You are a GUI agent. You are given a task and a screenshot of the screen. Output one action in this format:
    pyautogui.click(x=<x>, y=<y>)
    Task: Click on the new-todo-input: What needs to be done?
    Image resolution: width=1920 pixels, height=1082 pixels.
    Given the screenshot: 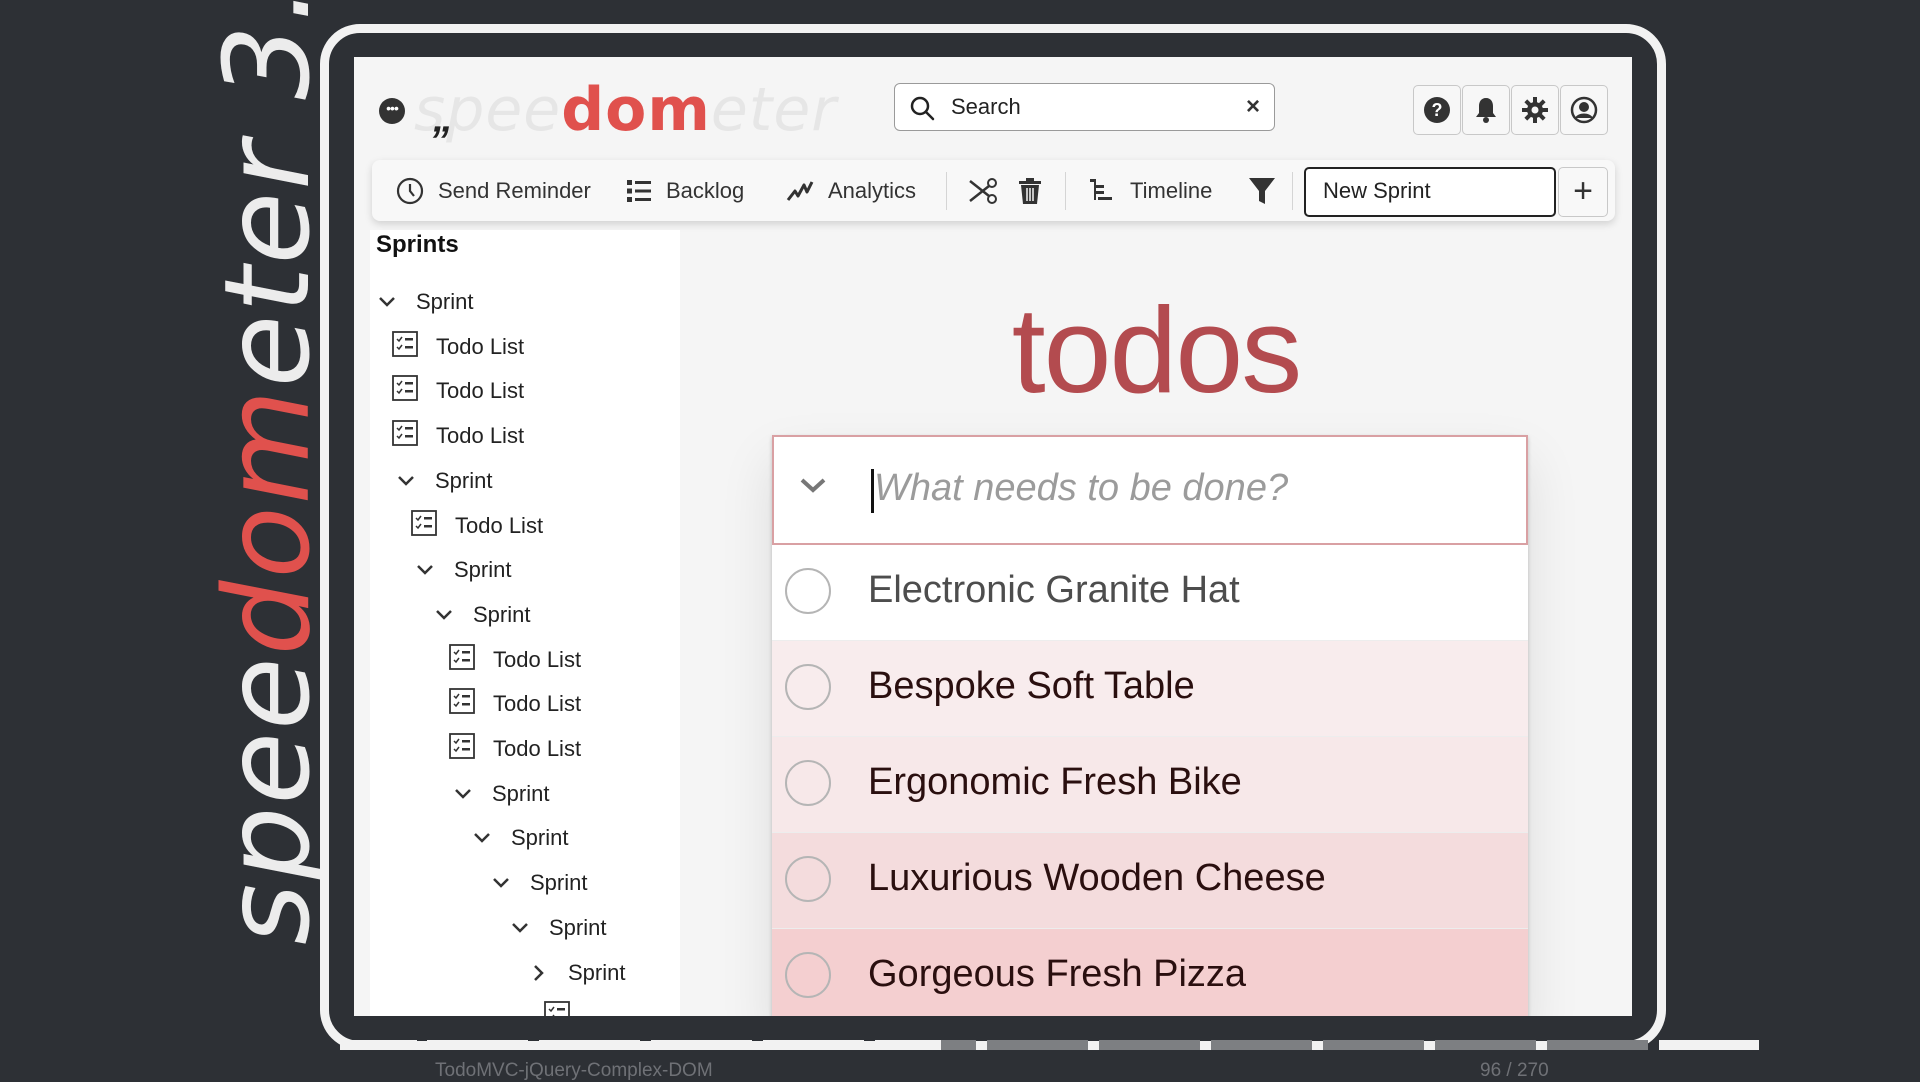 What is the action you would take?
    pyautogui.click(x=1150, y=490)
    